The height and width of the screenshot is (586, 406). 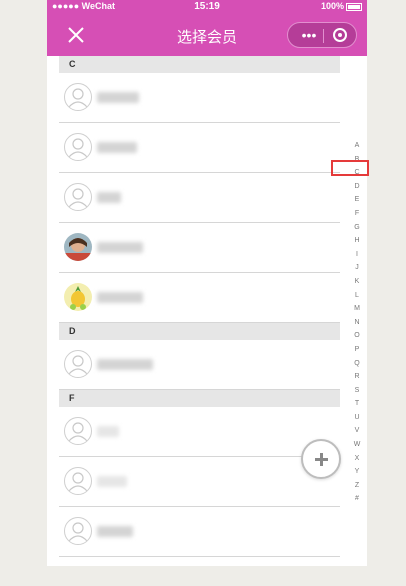 What do you see at coordinates (357, 350) in the screenshot?
I see `index-letter-p: P` at bounding box center [357, 350].